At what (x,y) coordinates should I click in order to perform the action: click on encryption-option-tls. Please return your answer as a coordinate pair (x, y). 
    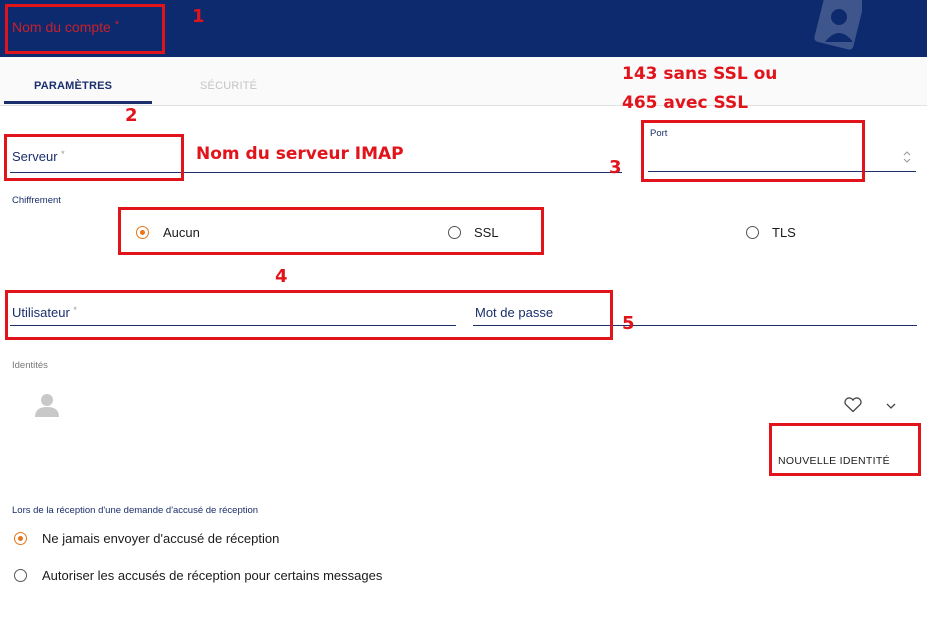
    Looking at the image, I should click on (752, 232).